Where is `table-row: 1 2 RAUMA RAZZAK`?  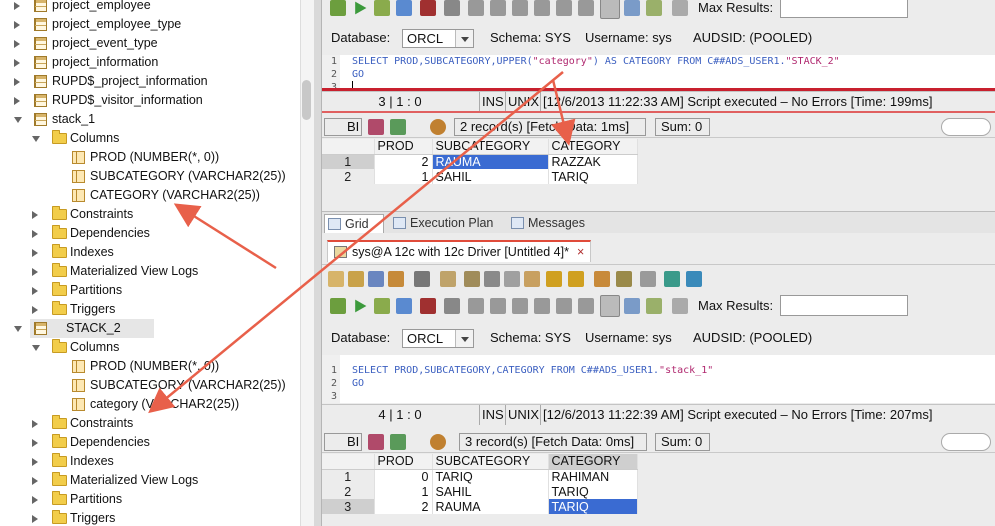 table-row: 1 2 RAUMA RAZZAK is located at coordinates (480, 161).